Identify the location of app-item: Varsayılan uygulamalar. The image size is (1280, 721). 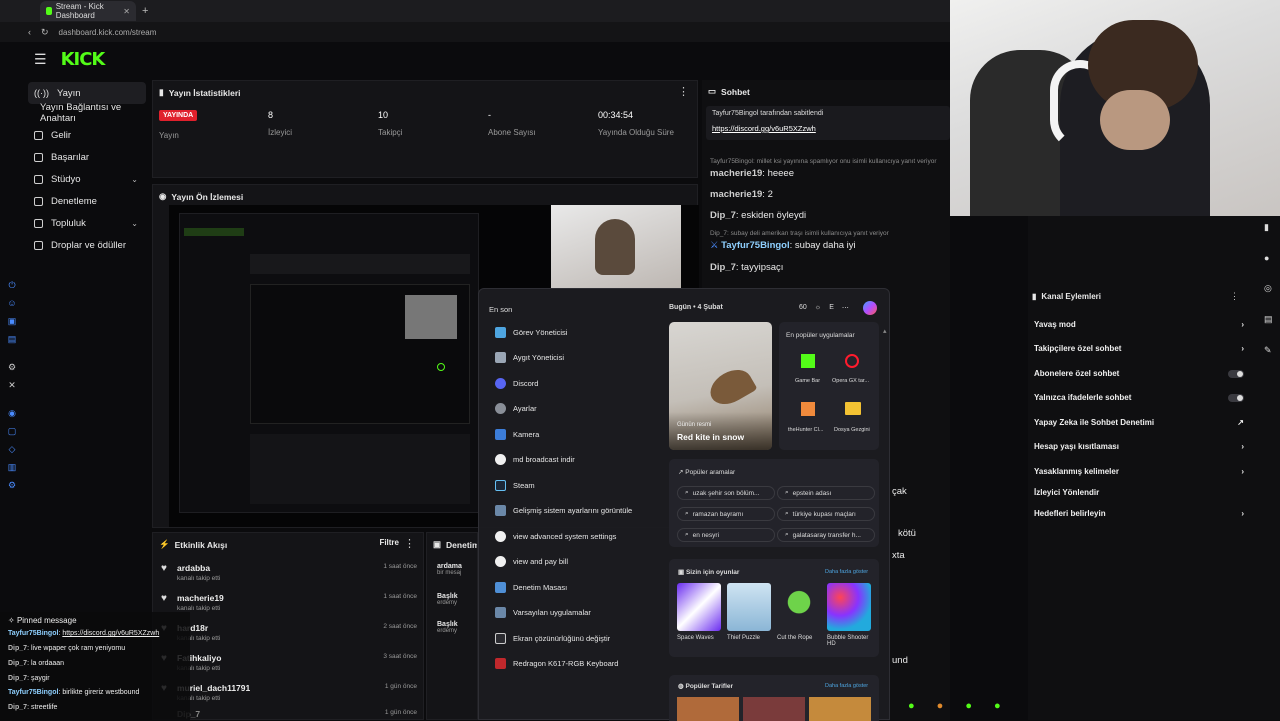
(543, 612).